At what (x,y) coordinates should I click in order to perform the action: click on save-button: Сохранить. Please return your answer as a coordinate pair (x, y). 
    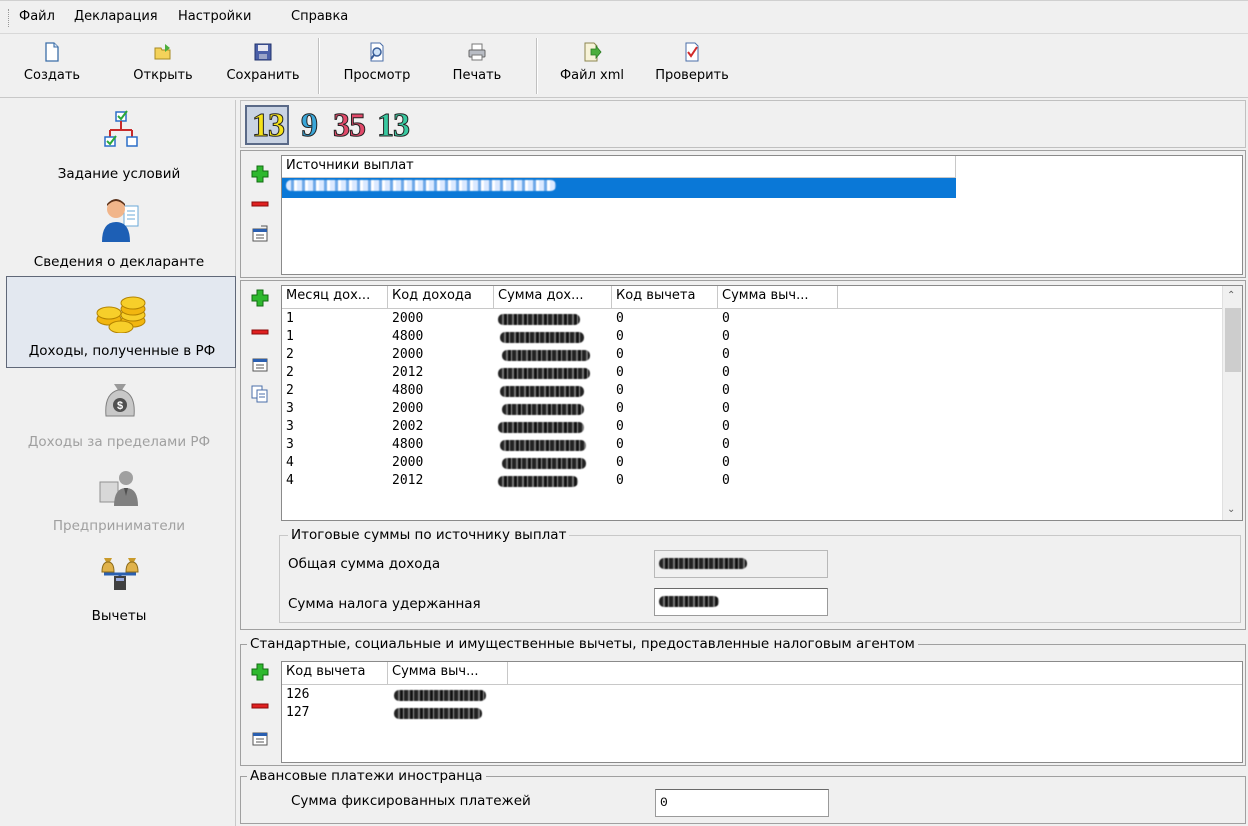
    Looking at the image, I should click on (263, 68).